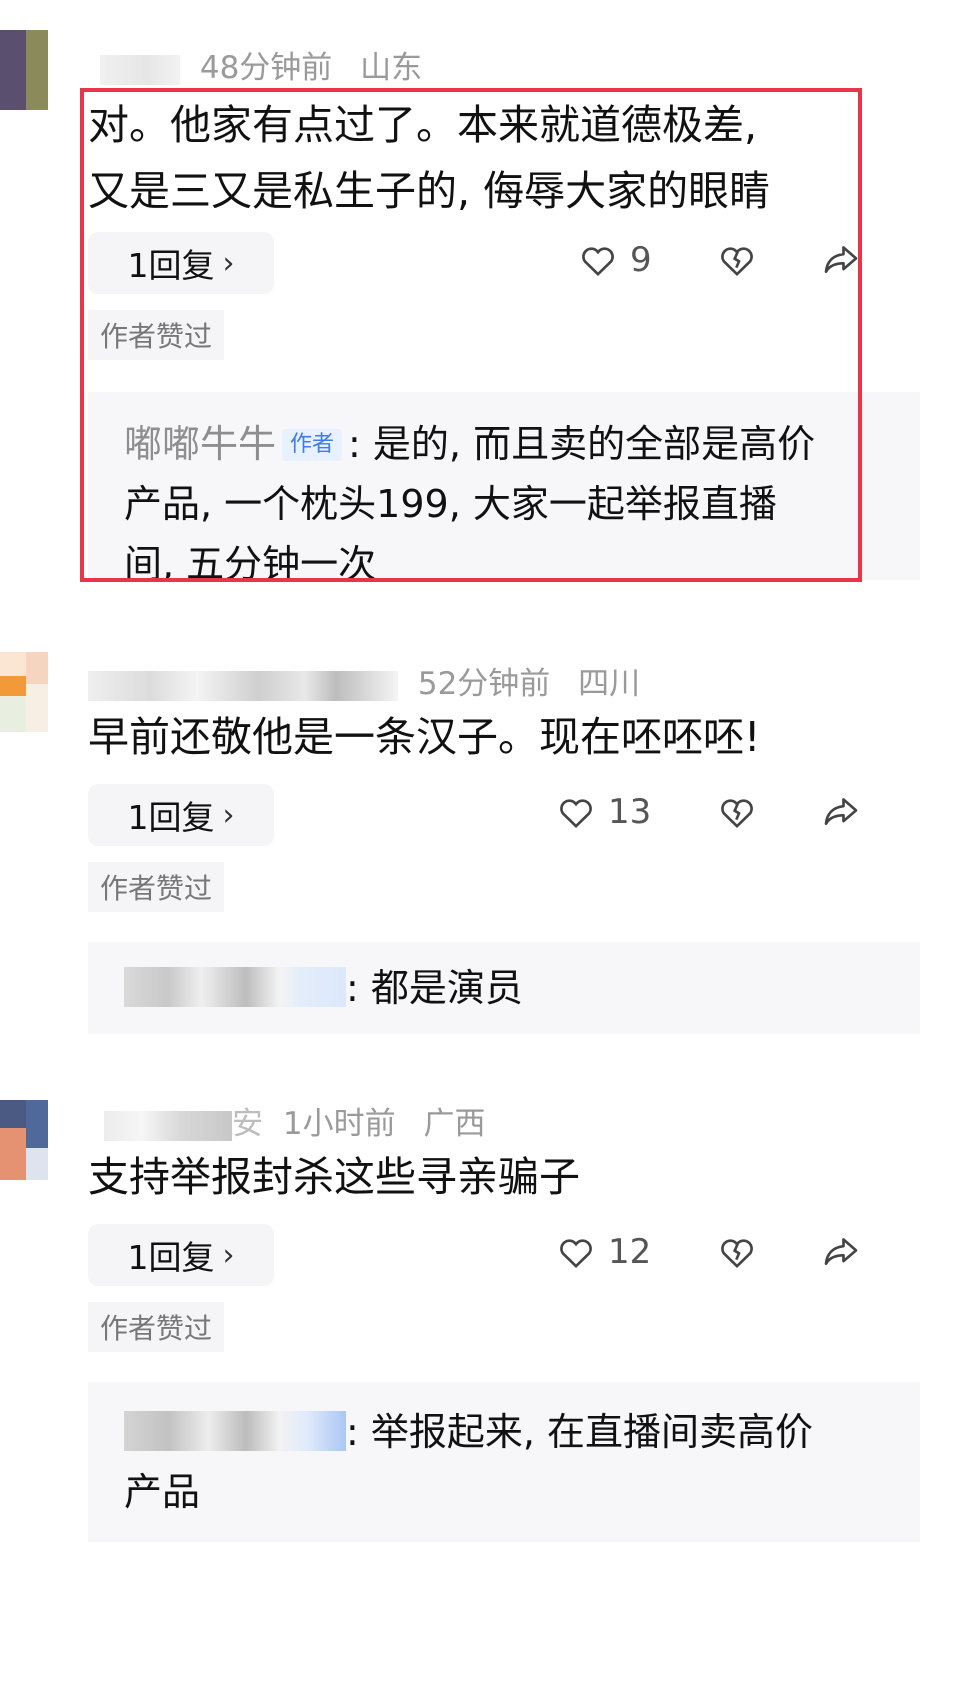 The width and height of the screenshot is (953, 1695). I want to click on like-count: 13, so click(630, 812).